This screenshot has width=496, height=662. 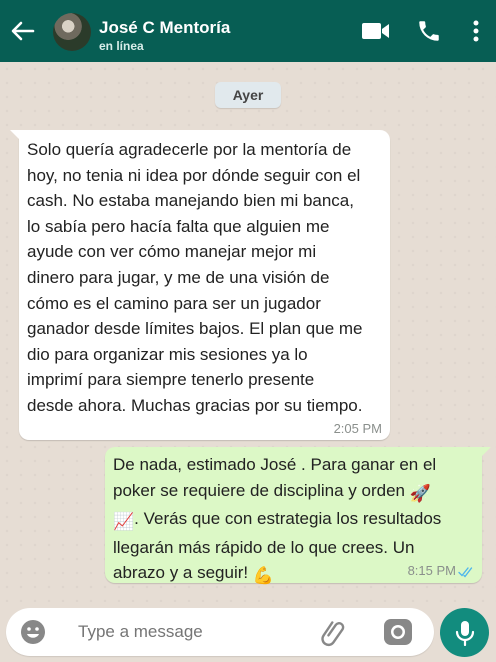 I want to click on double-check-read-icon, so click(x=466, y=571).